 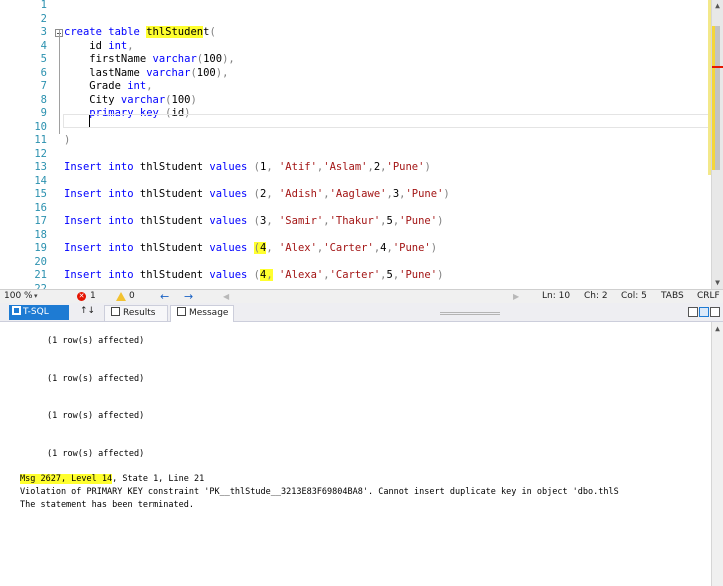 I want to click on tsql-icon, so click(x=16, y=310).